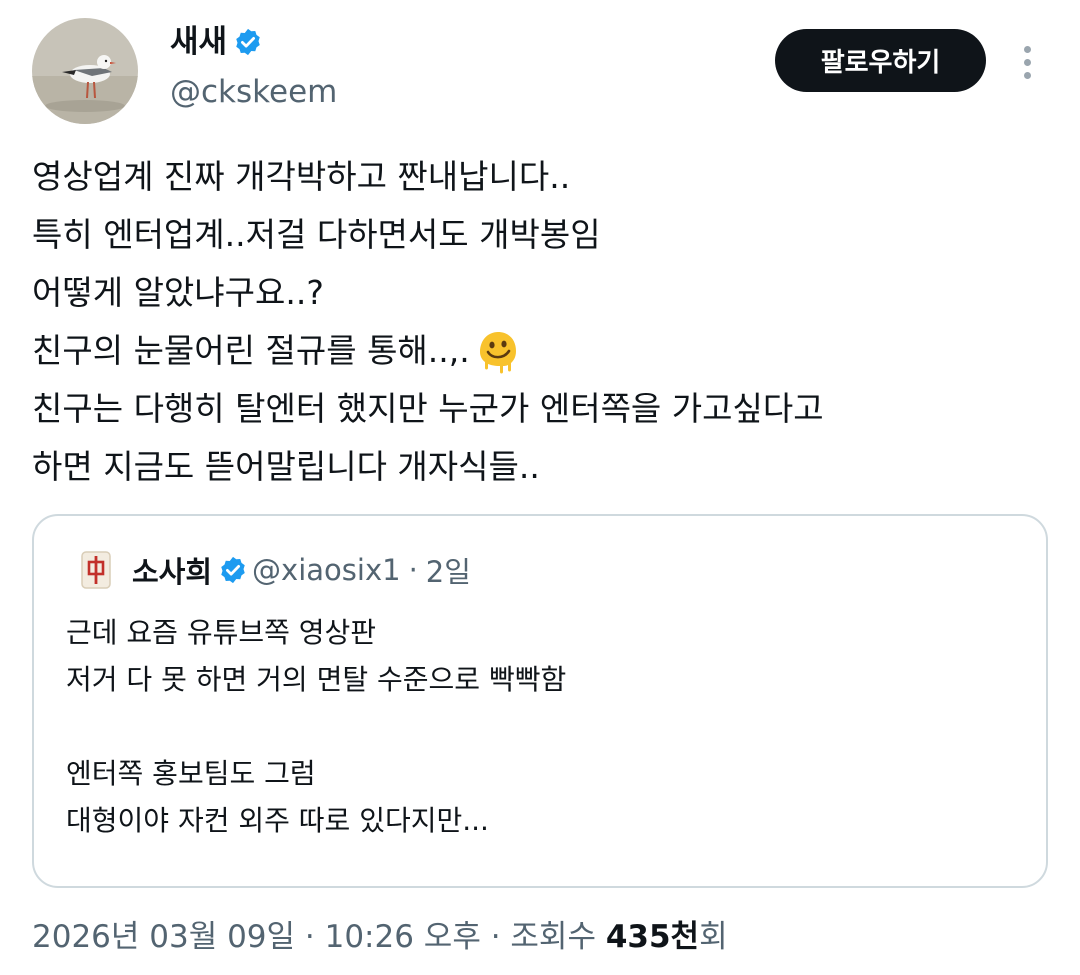 The image size is (1080, 975). Describe the element at coordinates (96, 570) in the screenshot. I see `mahjong-tile-icon` at that location.